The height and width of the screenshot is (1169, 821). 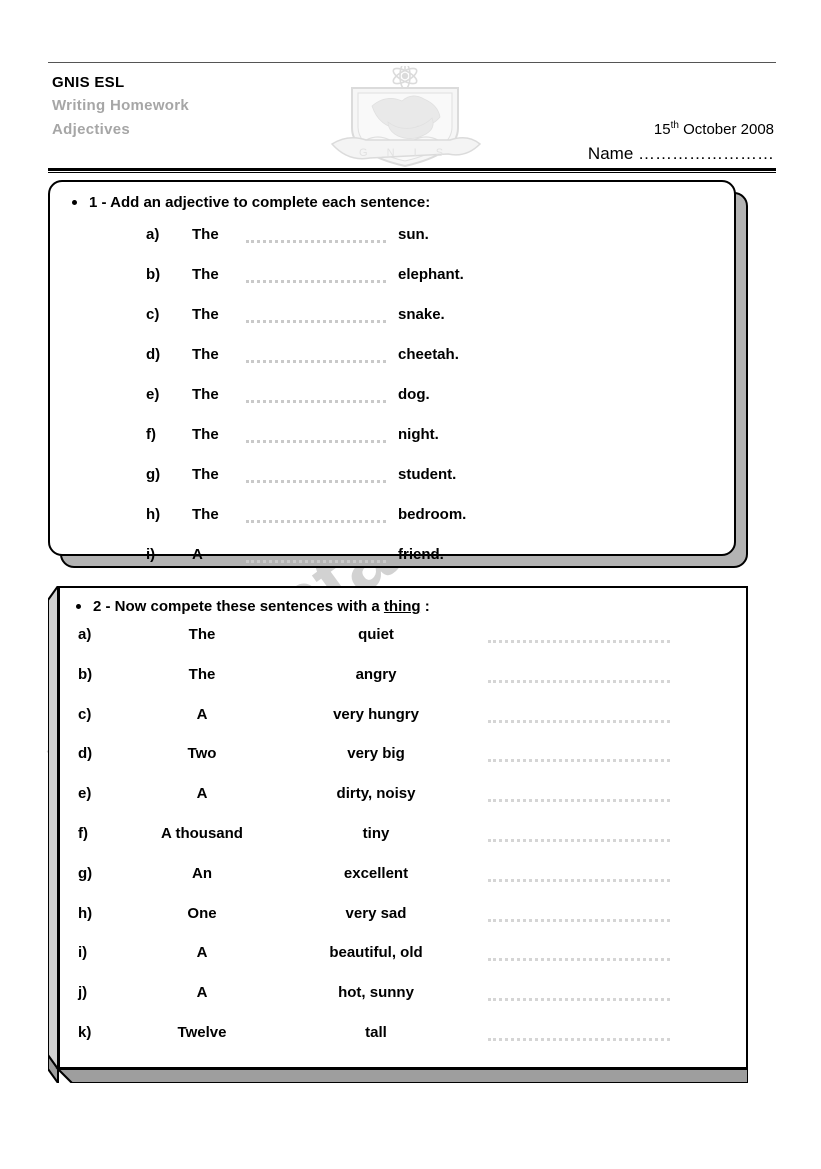 What do you see at coordinates (376, 953) in the screenshot?
I see `item-adjective: beautiful, old` at bounding box center [376, 953].